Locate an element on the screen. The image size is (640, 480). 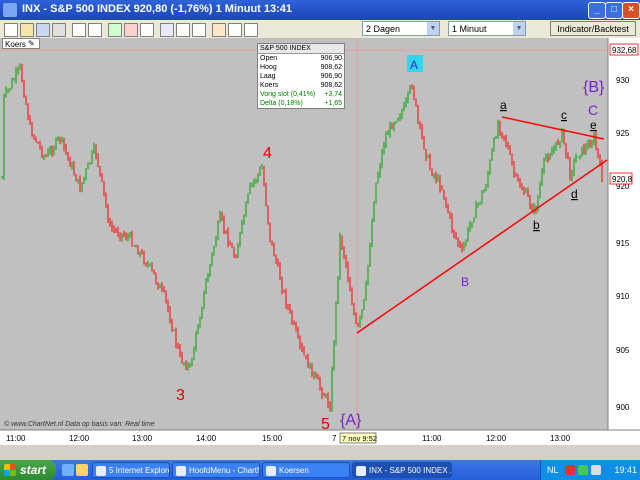
indicator-backtest-button: Indicator/Backtest is located at coordinates (593, 28).